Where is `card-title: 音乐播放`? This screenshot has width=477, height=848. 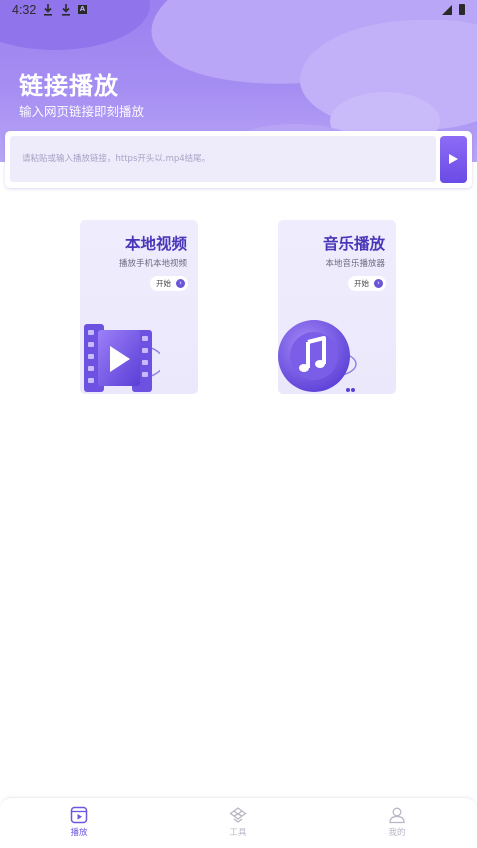
card-title: 音乐播放 is located at coordinates (353, 244).